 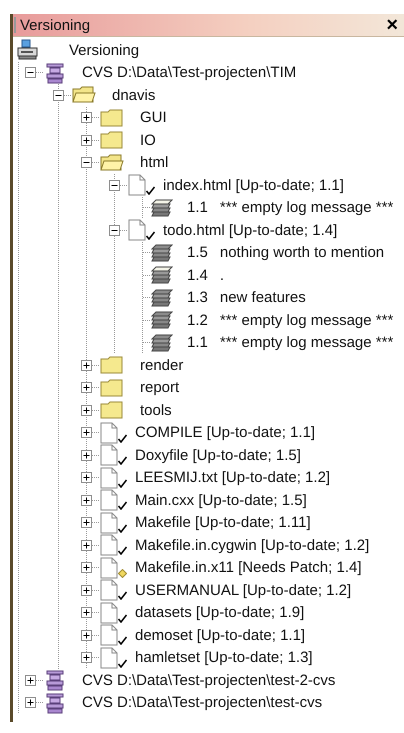 What do you see at coordinates (232, 477) in the screenshot?
I see `tree-item-label: LEESMIJ.txt [Up-to-date; 1.2]` at bounding box center [232, 477].